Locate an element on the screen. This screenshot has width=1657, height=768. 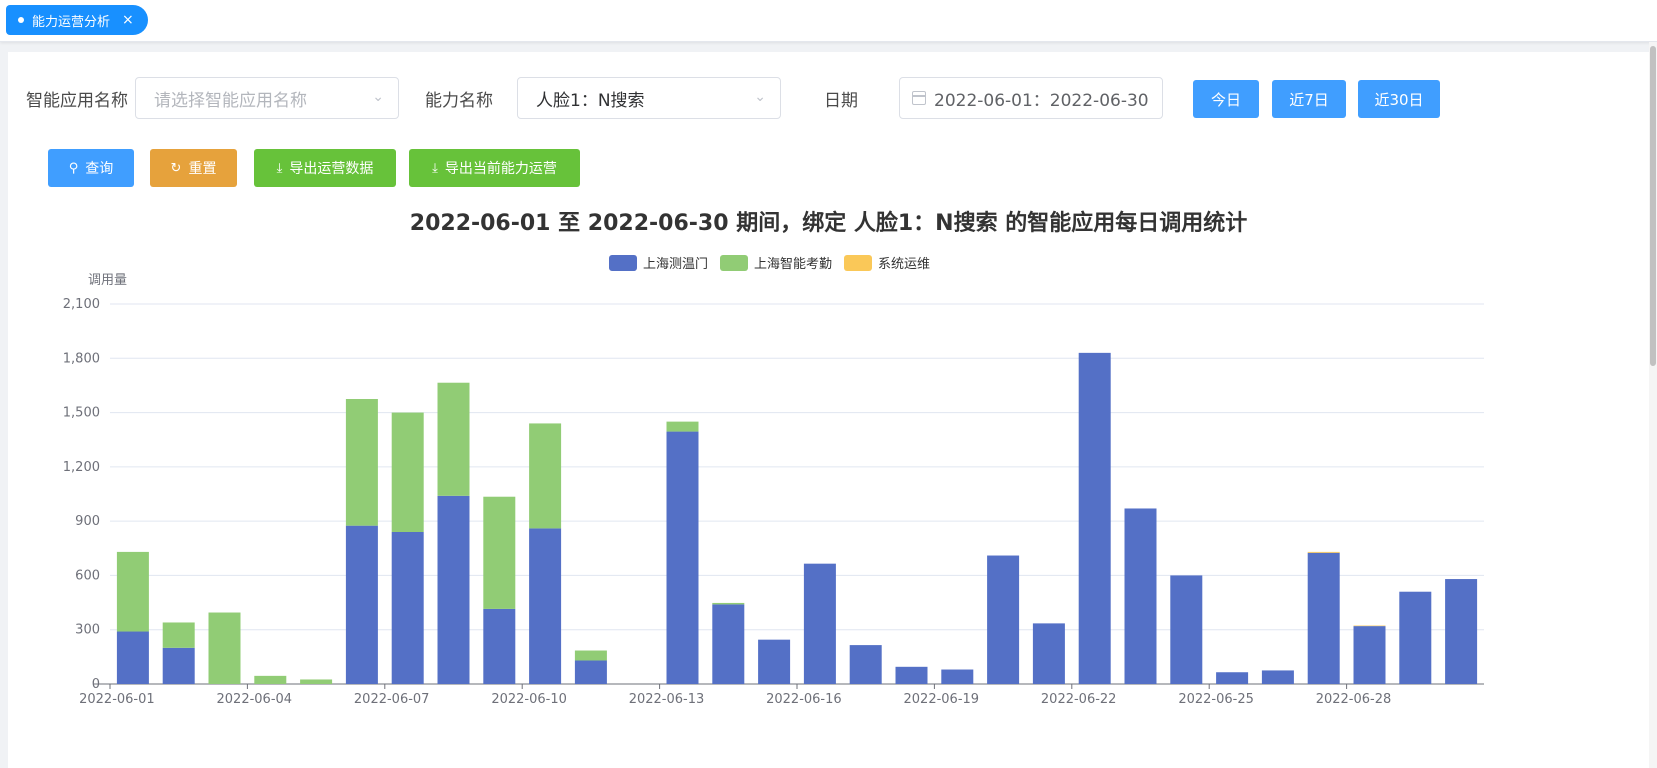
export-current-ability-button: ⤓ 导出当前能力运营 is located at coordinates (494, 168).